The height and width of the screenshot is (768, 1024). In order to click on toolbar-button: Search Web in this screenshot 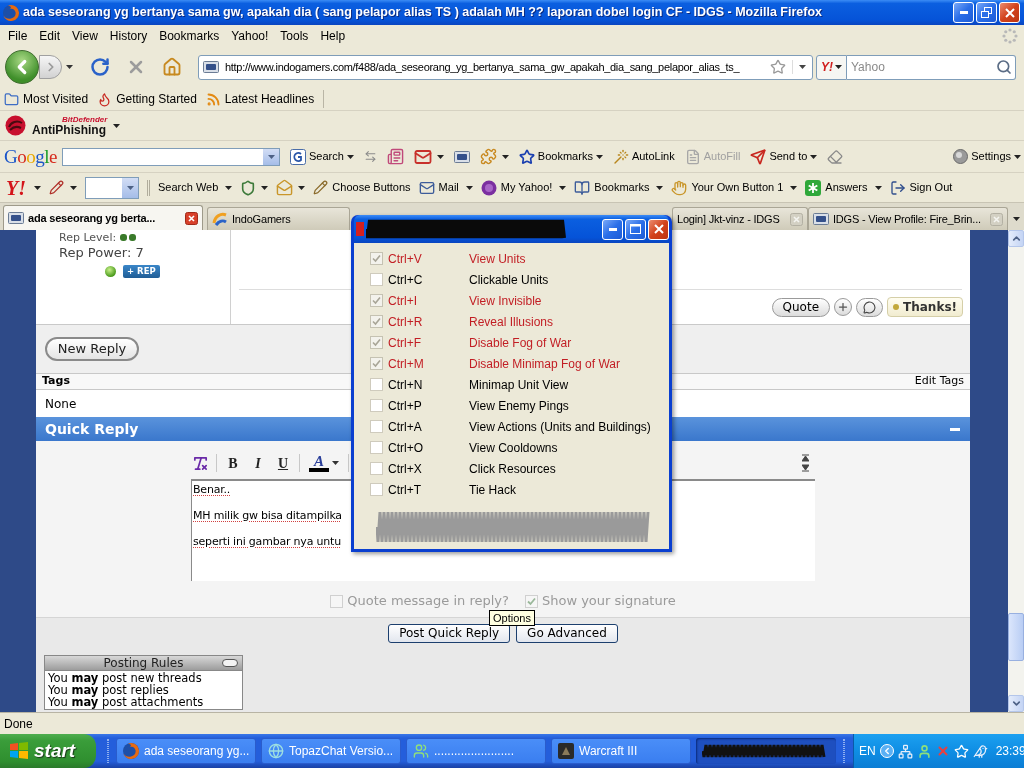, I will do `click(195, 187)`.